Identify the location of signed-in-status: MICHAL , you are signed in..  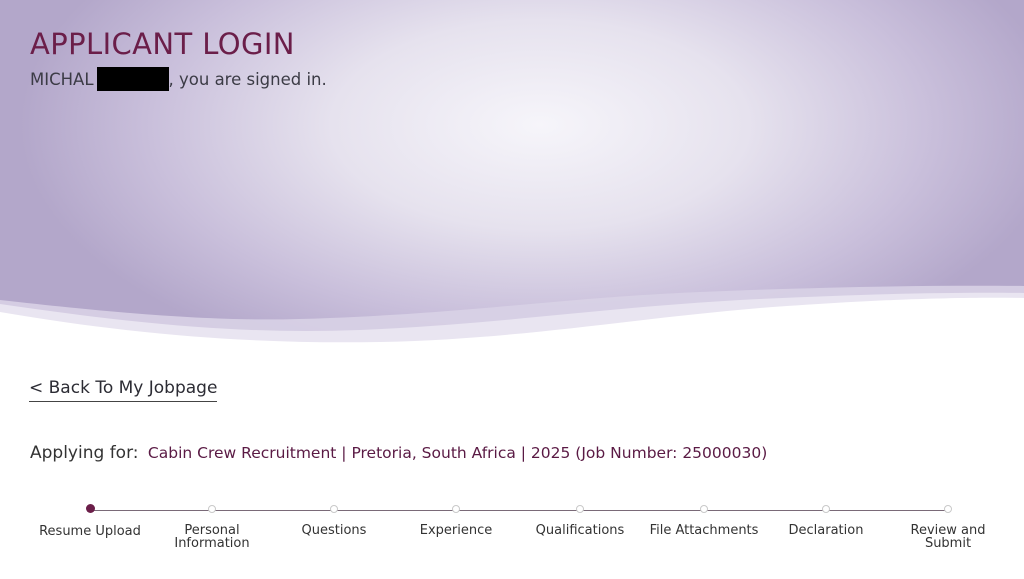
(178, 79).